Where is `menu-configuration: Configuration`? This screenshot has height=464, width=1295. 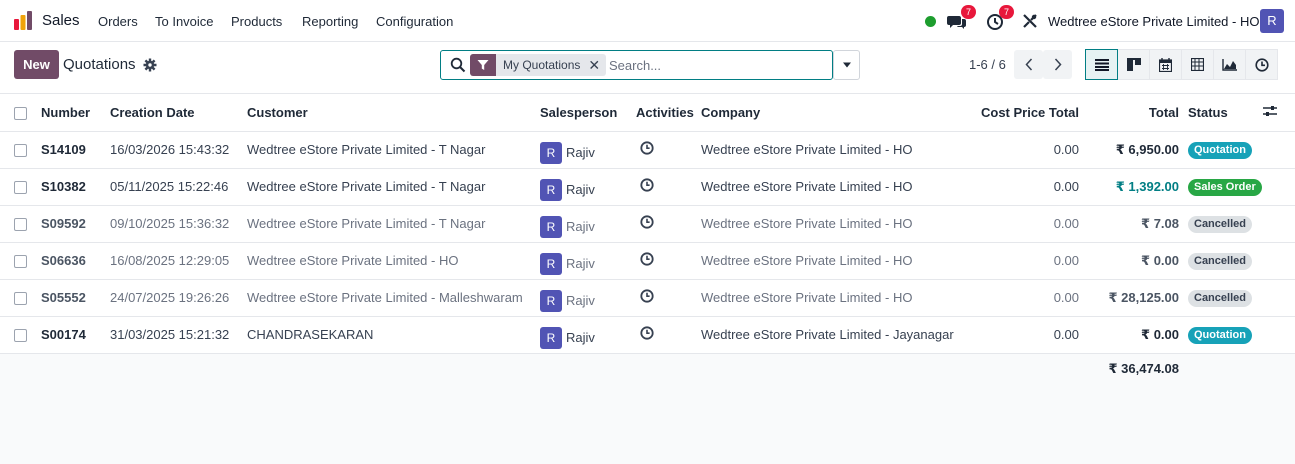
menu-configuration: Configuration is located at coordinates (414, 21).